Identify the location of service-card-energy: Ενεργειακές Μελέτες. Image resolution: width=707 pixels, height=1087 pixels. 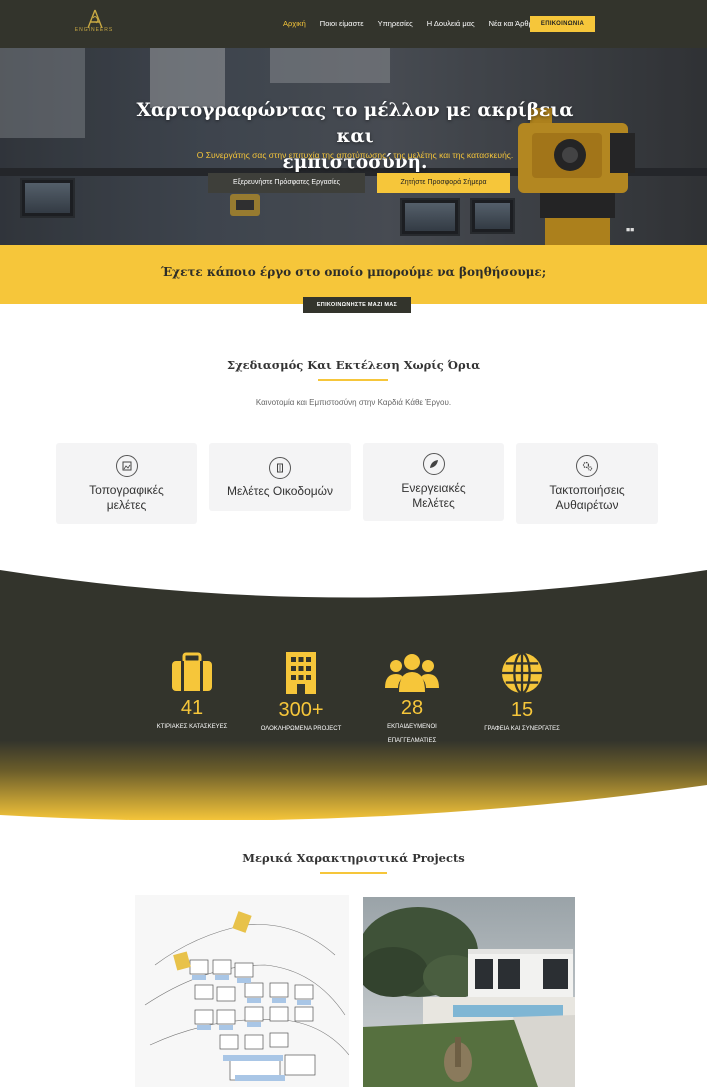
(433, 482).